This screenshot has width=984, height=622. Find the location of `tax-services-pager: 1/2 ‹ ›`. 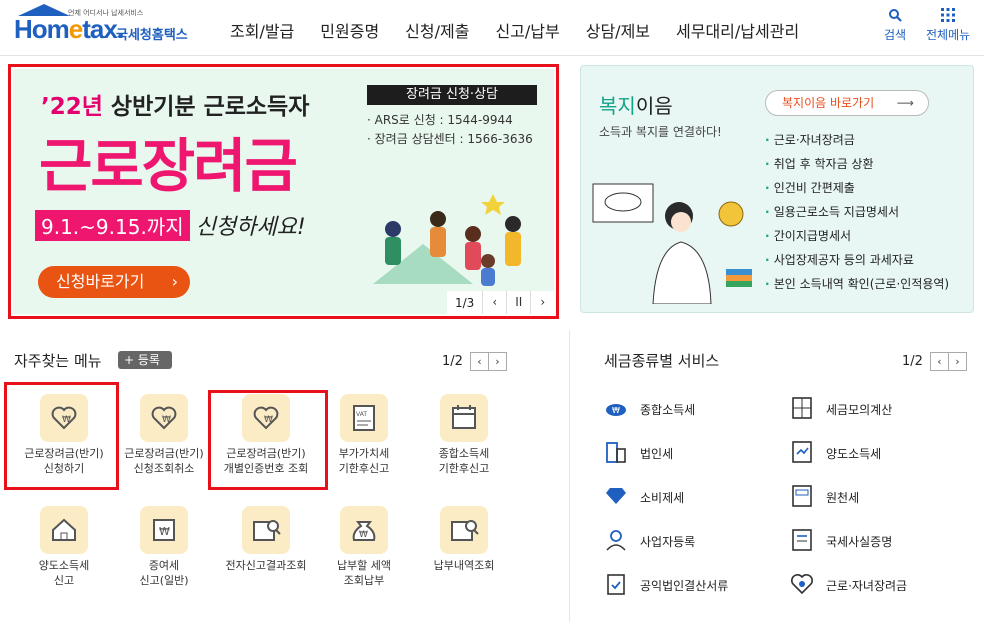

tax-services-pager: 1/2 ‹ › is located at coordinates (934, 361).